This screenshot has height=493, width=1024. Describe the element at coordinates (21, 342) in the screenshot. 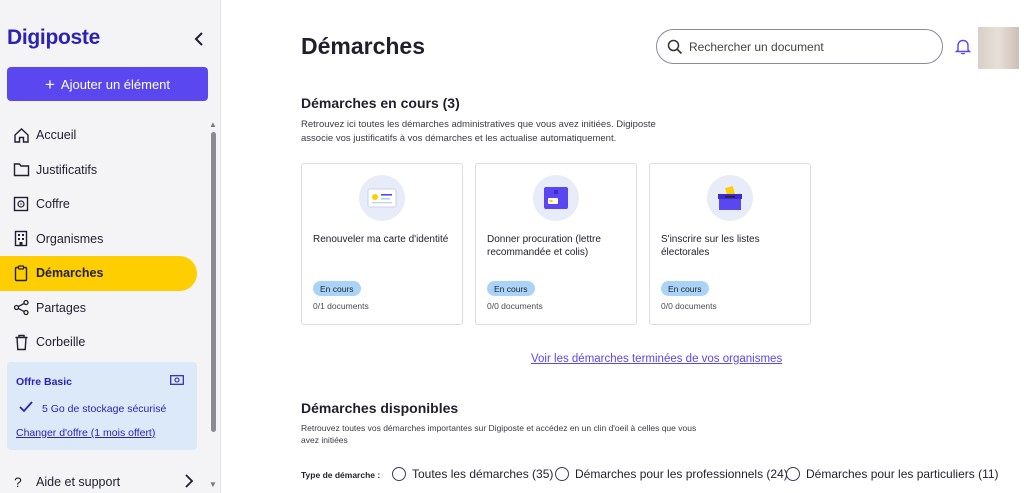

I see `trash-icon` at that location.